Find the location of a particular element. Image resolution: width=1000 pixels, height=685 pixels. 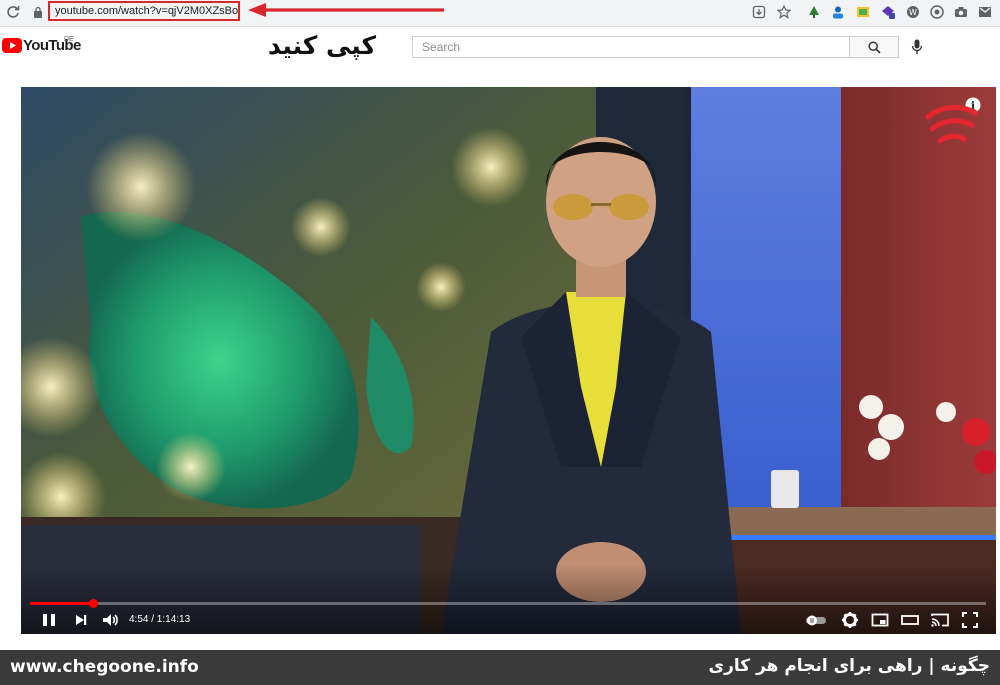

youtube-masthead: YouTube DE کپی کنید is located at coordinates (500, 48).